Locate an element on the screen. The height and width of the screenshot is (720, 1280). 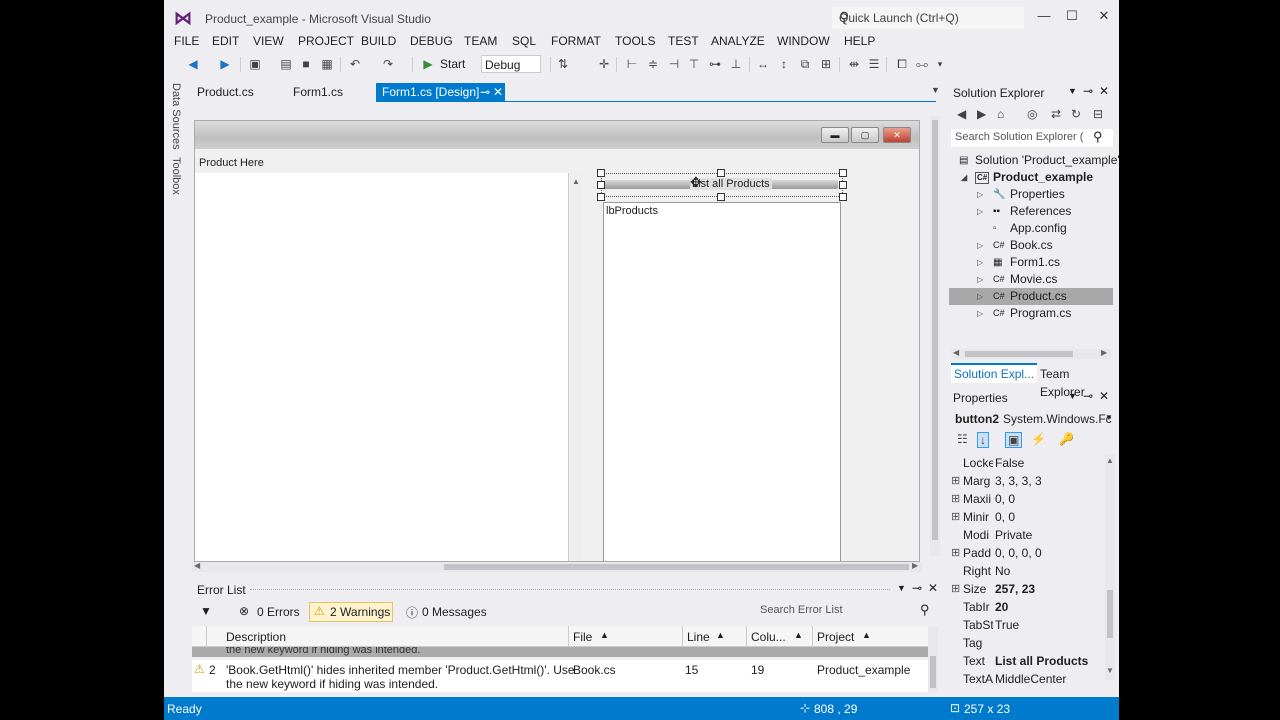
solution-h-scrollbar: ◀ ▶ is located at coordinates (1031, 353).